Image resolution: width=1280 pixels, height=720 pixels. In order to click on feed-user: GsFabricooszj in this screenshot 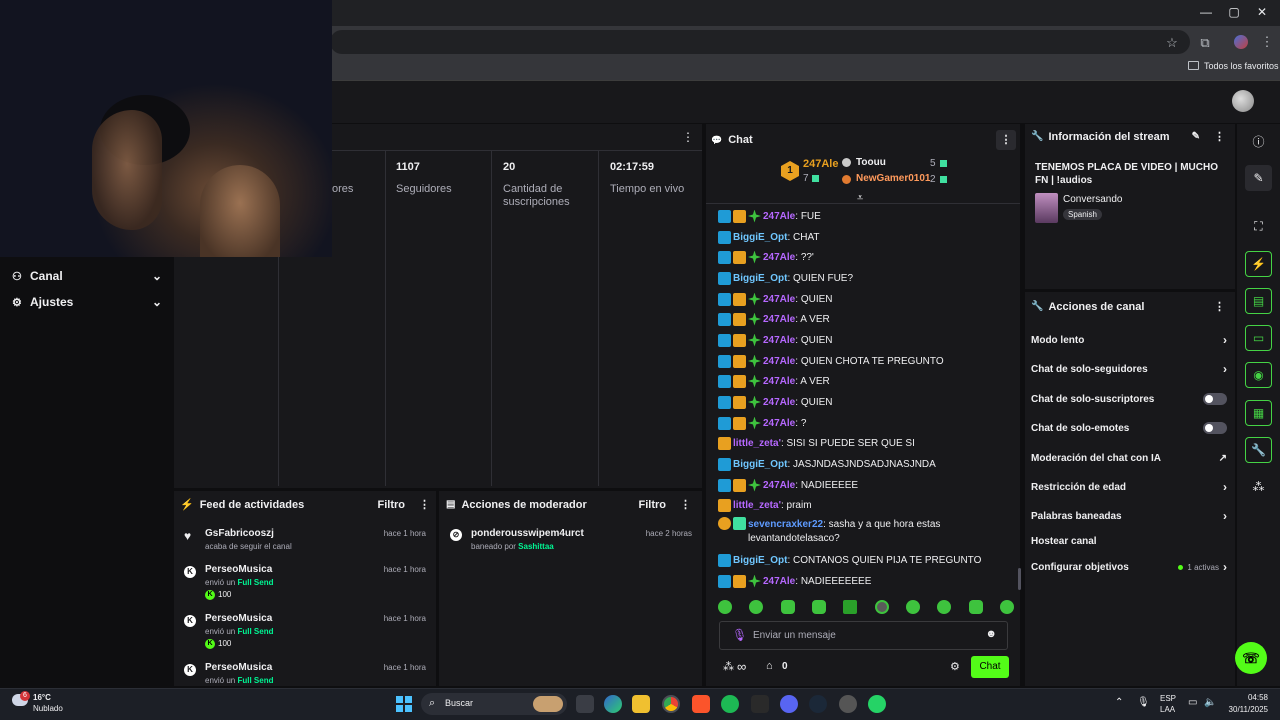, I will do `click(239, 533)`.